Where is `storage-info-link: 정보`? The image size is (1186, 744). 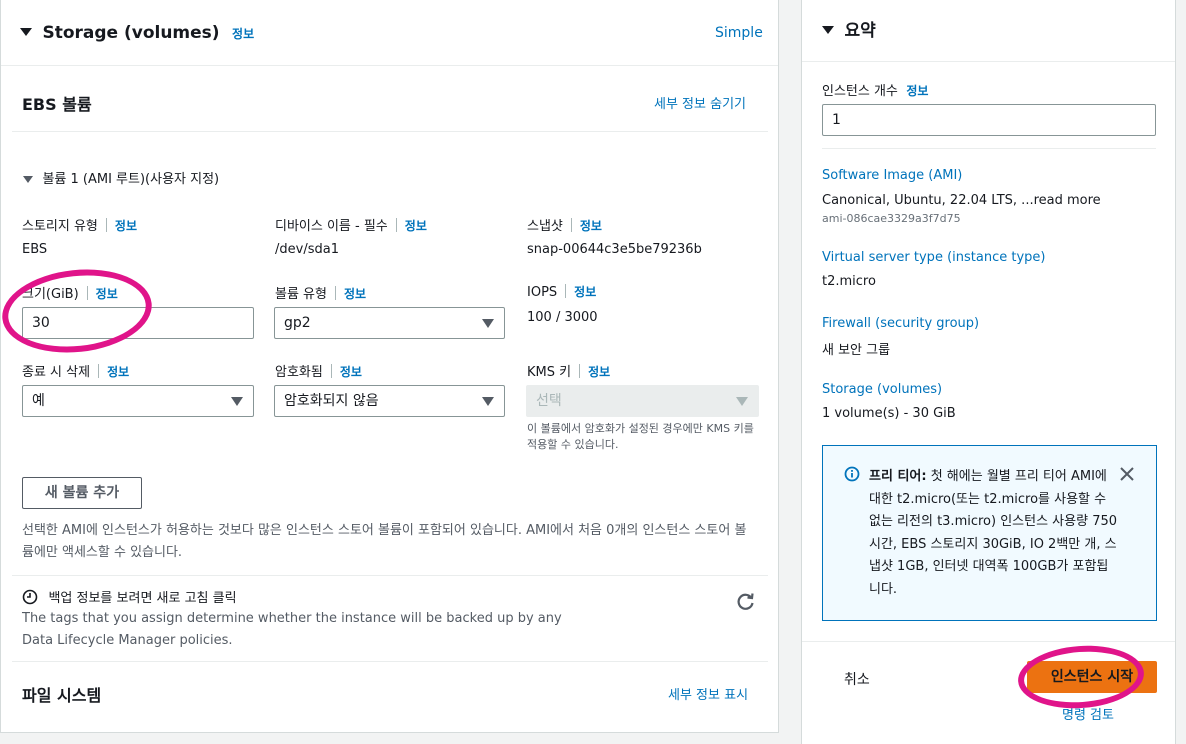 storage-info-link: 정보 is located at coordinates (243, 34).